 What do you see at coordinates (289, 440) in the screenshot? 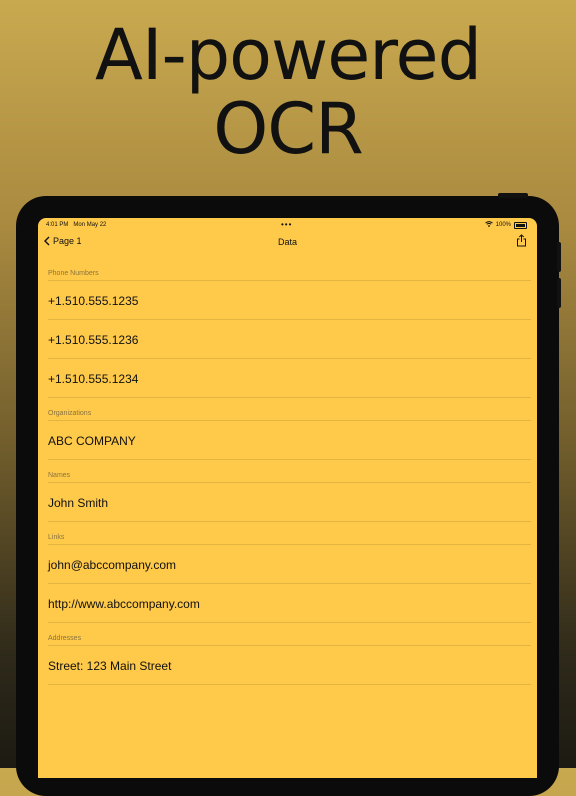
I see `list-item-organization: ABC COMPANY` at bounding box center [289, 440].